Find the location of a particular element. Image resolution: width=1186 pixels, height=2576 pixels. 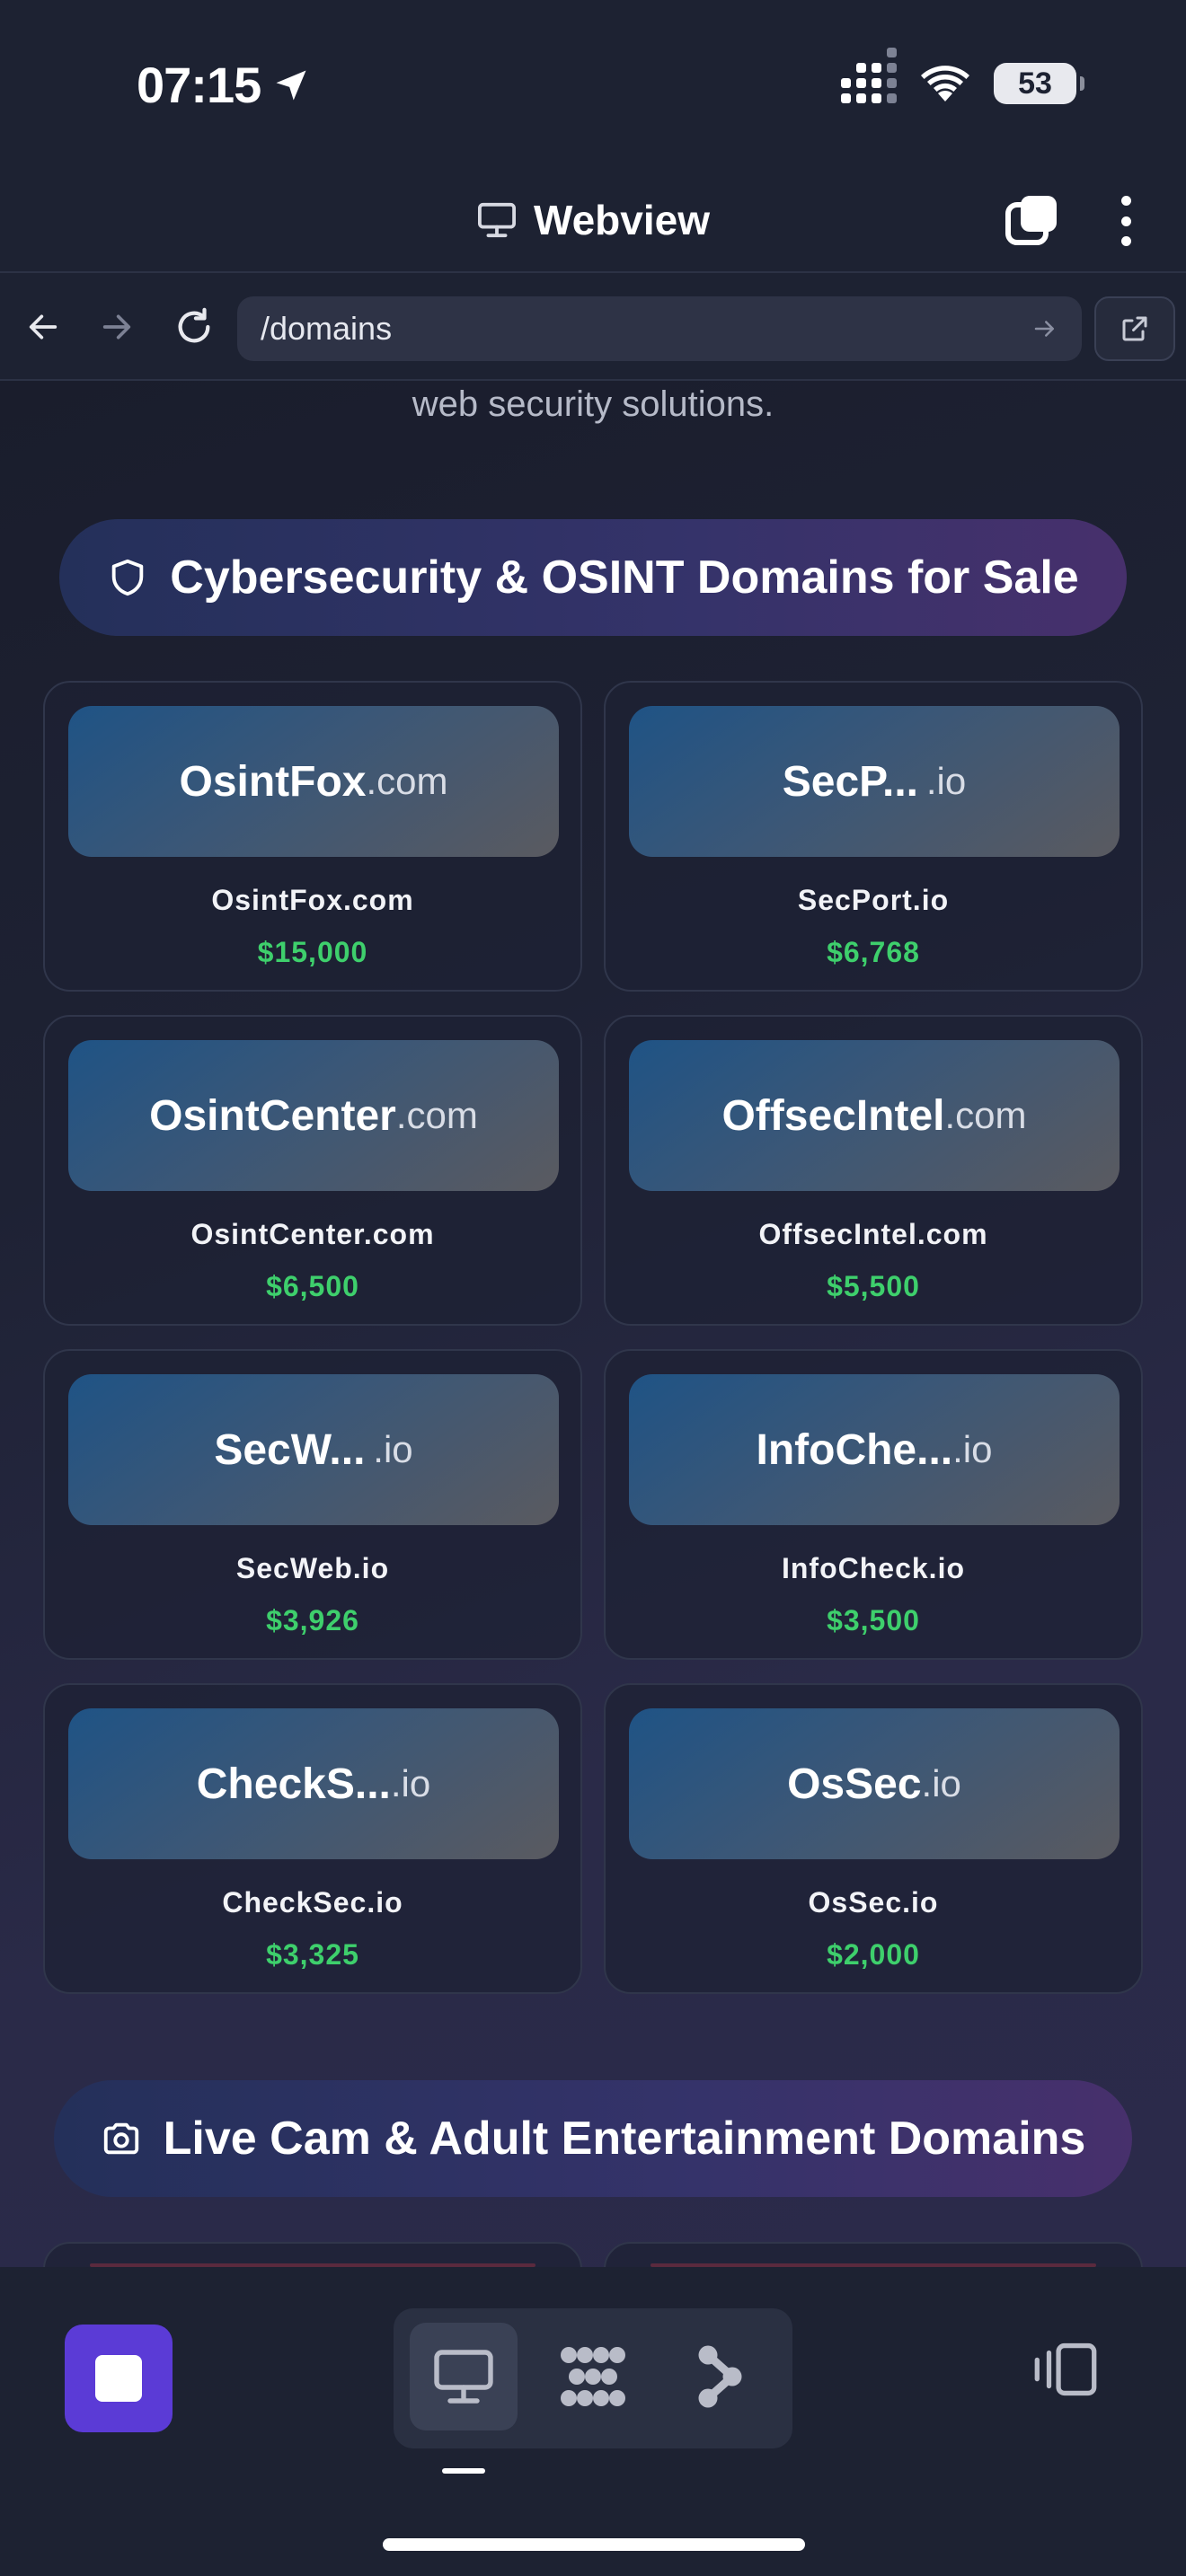

back-button is located at coordinates (43, 327).